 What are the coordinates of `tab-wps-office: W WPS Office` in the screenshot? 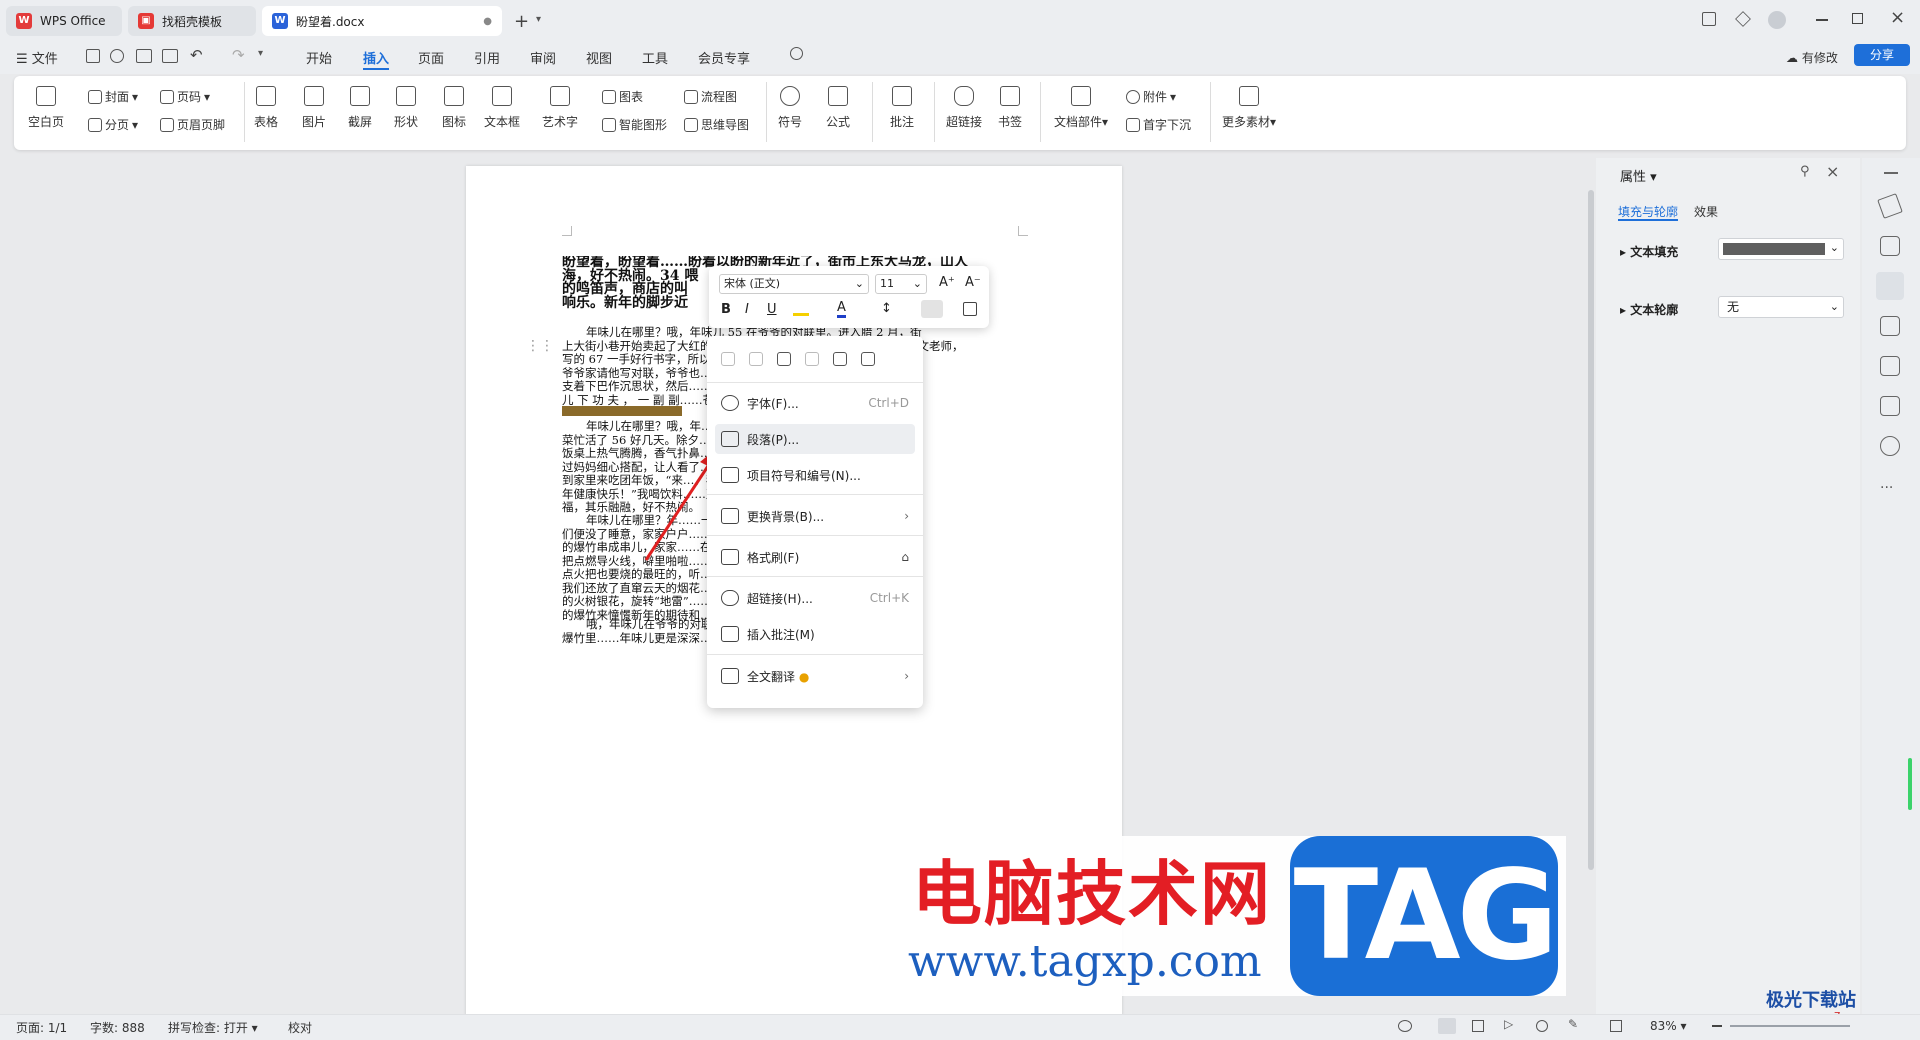 It's located at (64, 21).